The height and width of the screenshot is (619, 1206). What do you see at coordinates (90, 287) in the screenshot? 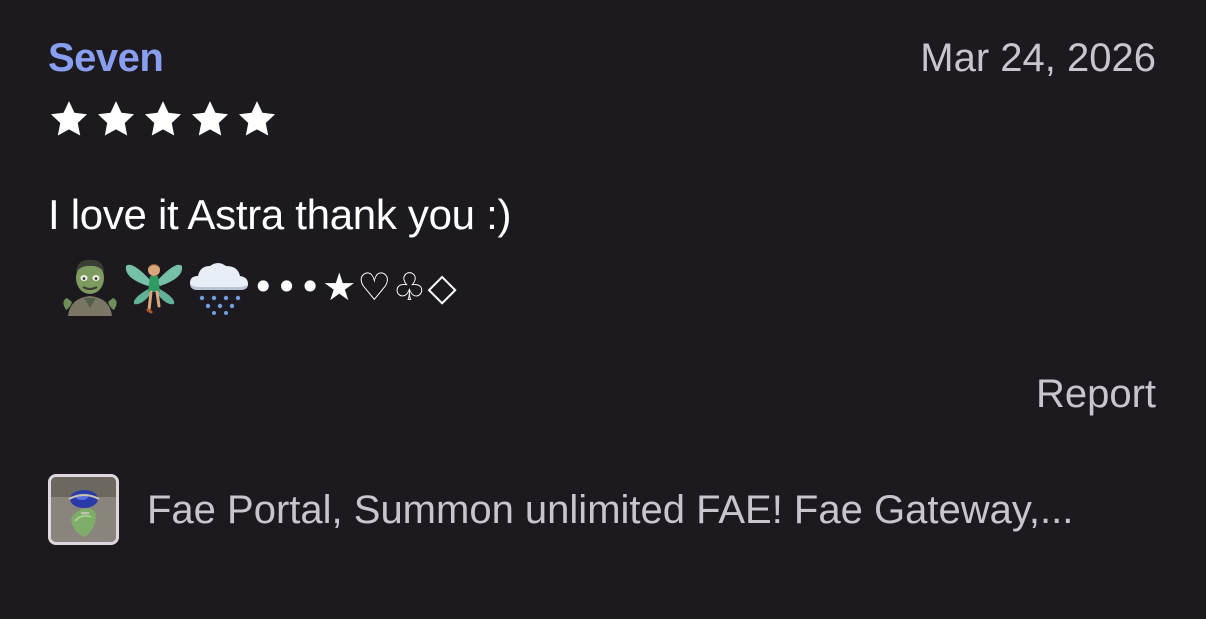
I see `zombie-emoji-icon` at bounding box center [90, 287].